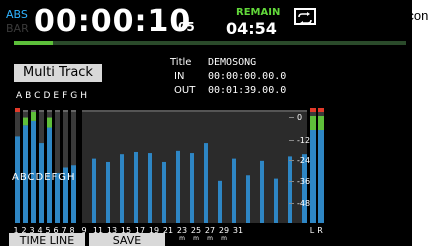 This screenshot has height=246, width=447. What do you see at coordinates (224, 230) in the screenshot?
I see `channel-number: 29` at bounding box center [224, 230].